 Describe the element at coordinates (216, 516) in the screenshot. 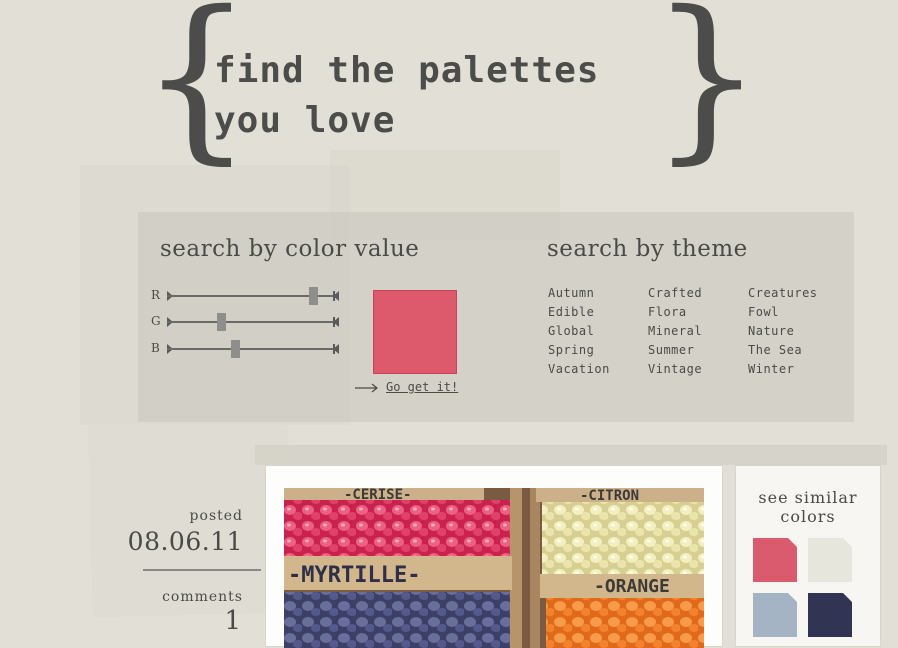

I see `posted-label: posted` at that location.